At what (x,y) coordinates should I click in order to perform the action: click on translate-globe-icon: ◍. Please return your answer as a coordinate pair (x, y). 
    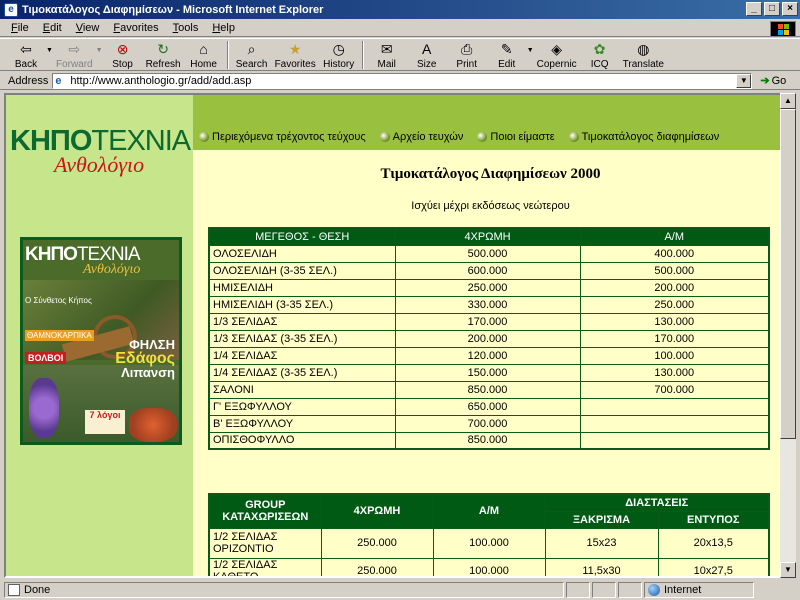
    Looking at the image, I should click on (643, 48).